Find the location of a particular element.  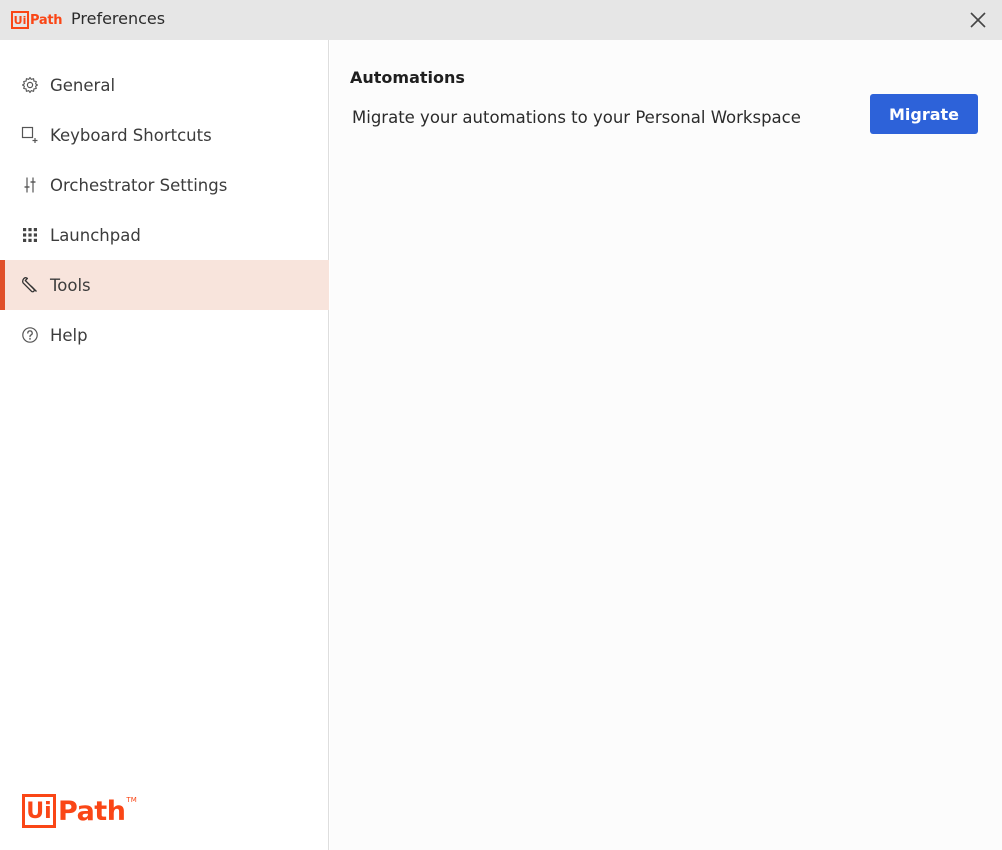

sliders-icon is located at coordinates (30, 185).